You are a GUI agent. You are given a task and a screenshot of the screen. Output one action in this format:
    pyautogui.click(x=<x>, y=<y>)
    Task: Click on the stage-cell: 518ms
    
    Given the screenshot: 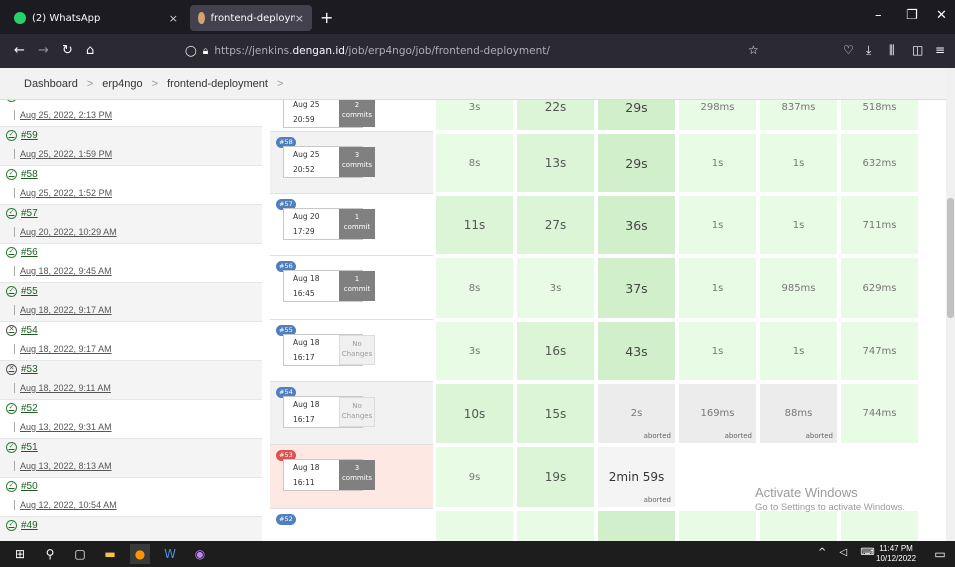 What is the action you would take?
    pyautogui.click(x=879, y=115)
    